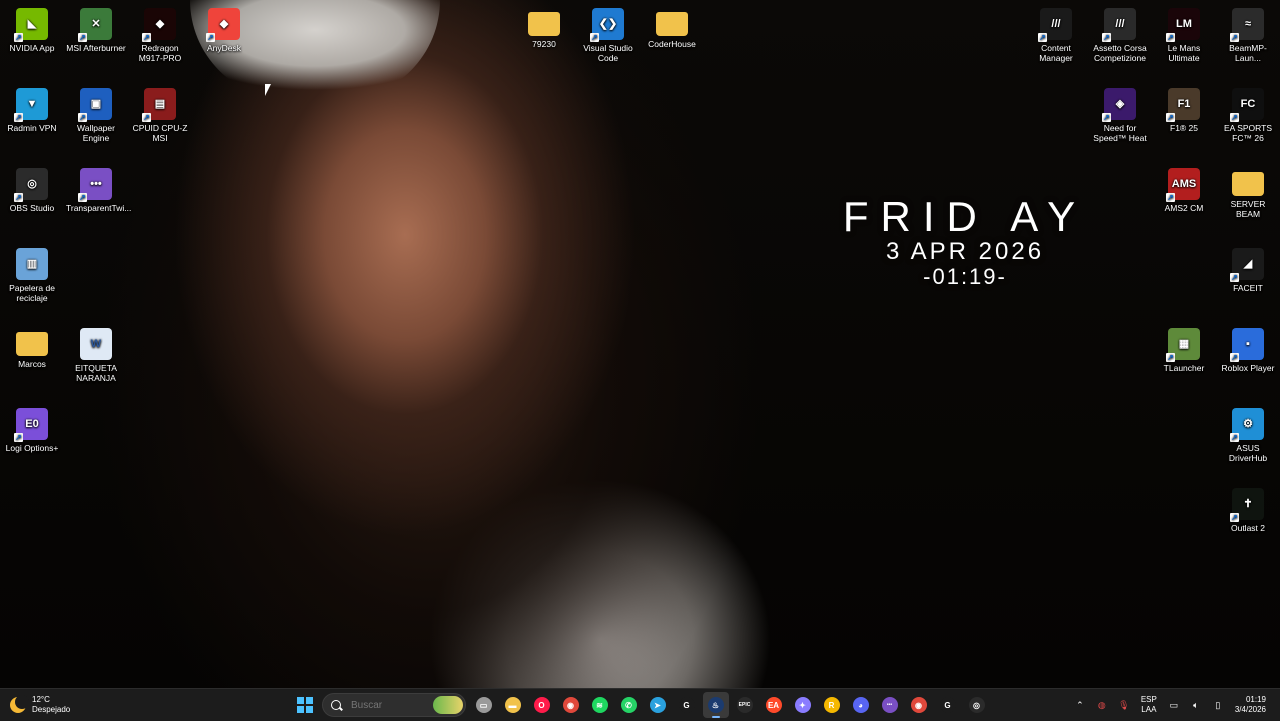 The height and width of the screenshot is (721, 1280). Describe the element at coordinates (715, 705) in the screenshot. I see `taskbar-app-button: ♨` at that location.